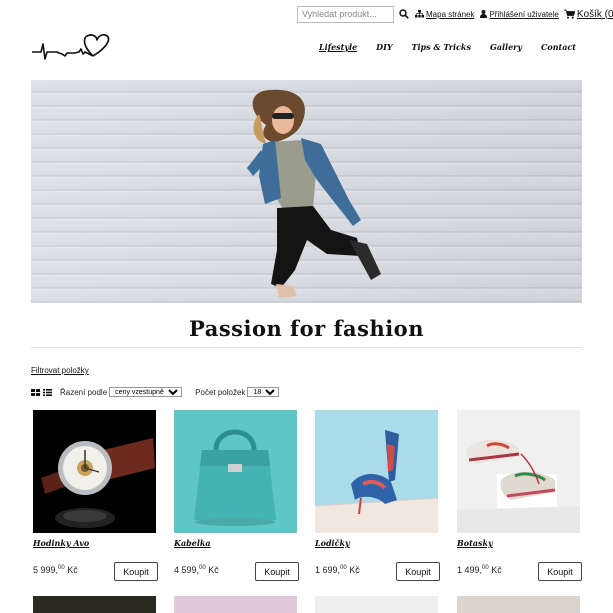 The height and width of the screenshot is (613, 613). Describe the element at coordinates (479, 570) in the screenshot. I see `product-price: 1 499,00 Kč` at that location.